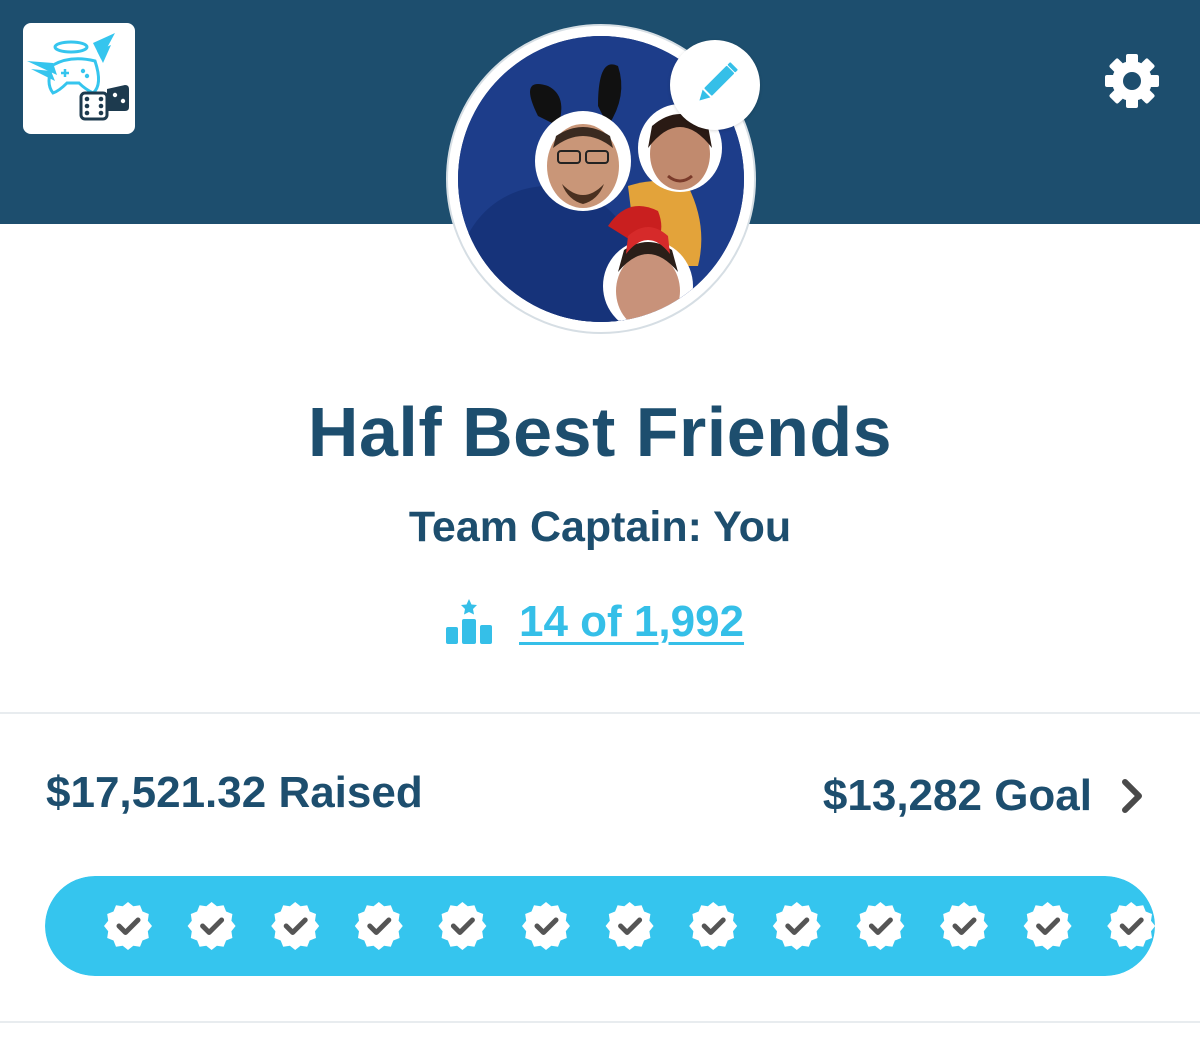 This screenshot has width=1200, height=1039. Describe the element at coordinates (234, 792) in the screenshot. I see `amount-raised: $17,521.32 Raised` at that location.